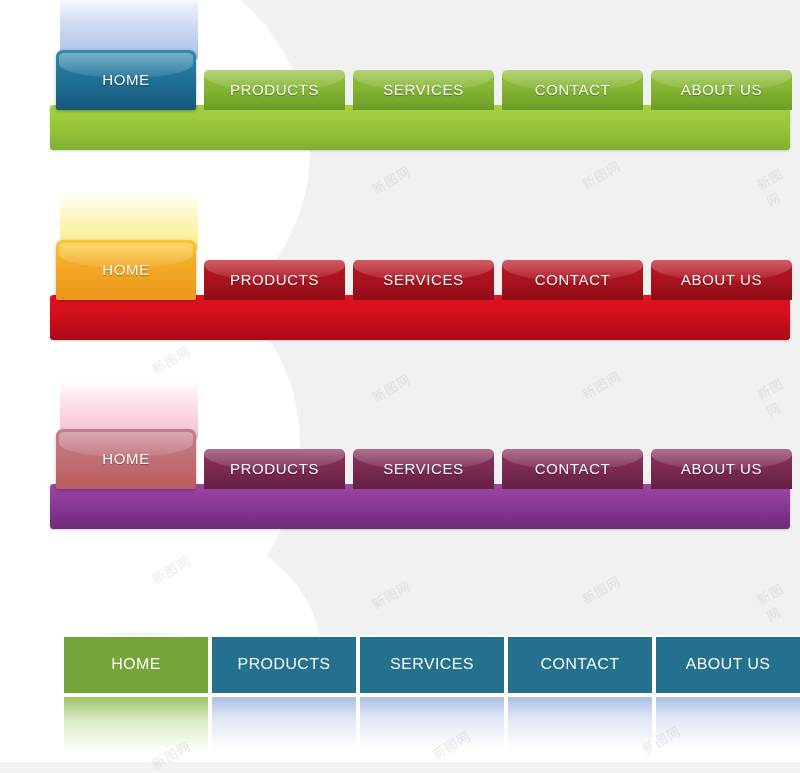 This screenshot has height=773, width=800. I want to click on navbar-reflection, so click(431, 728).